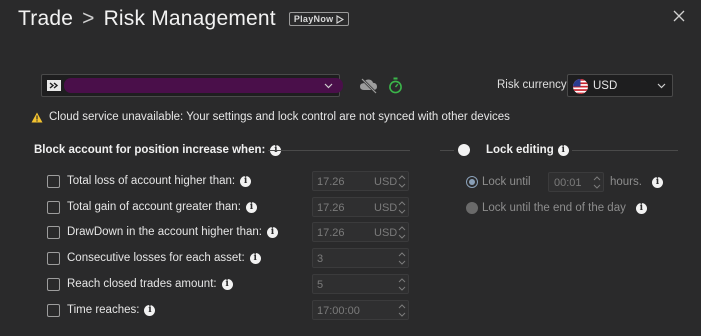 Image resolution: width=701 pixels, height=336 pixels. I want to click on rule-row-time-reaches: Time reaches: i, so click(101, 310).